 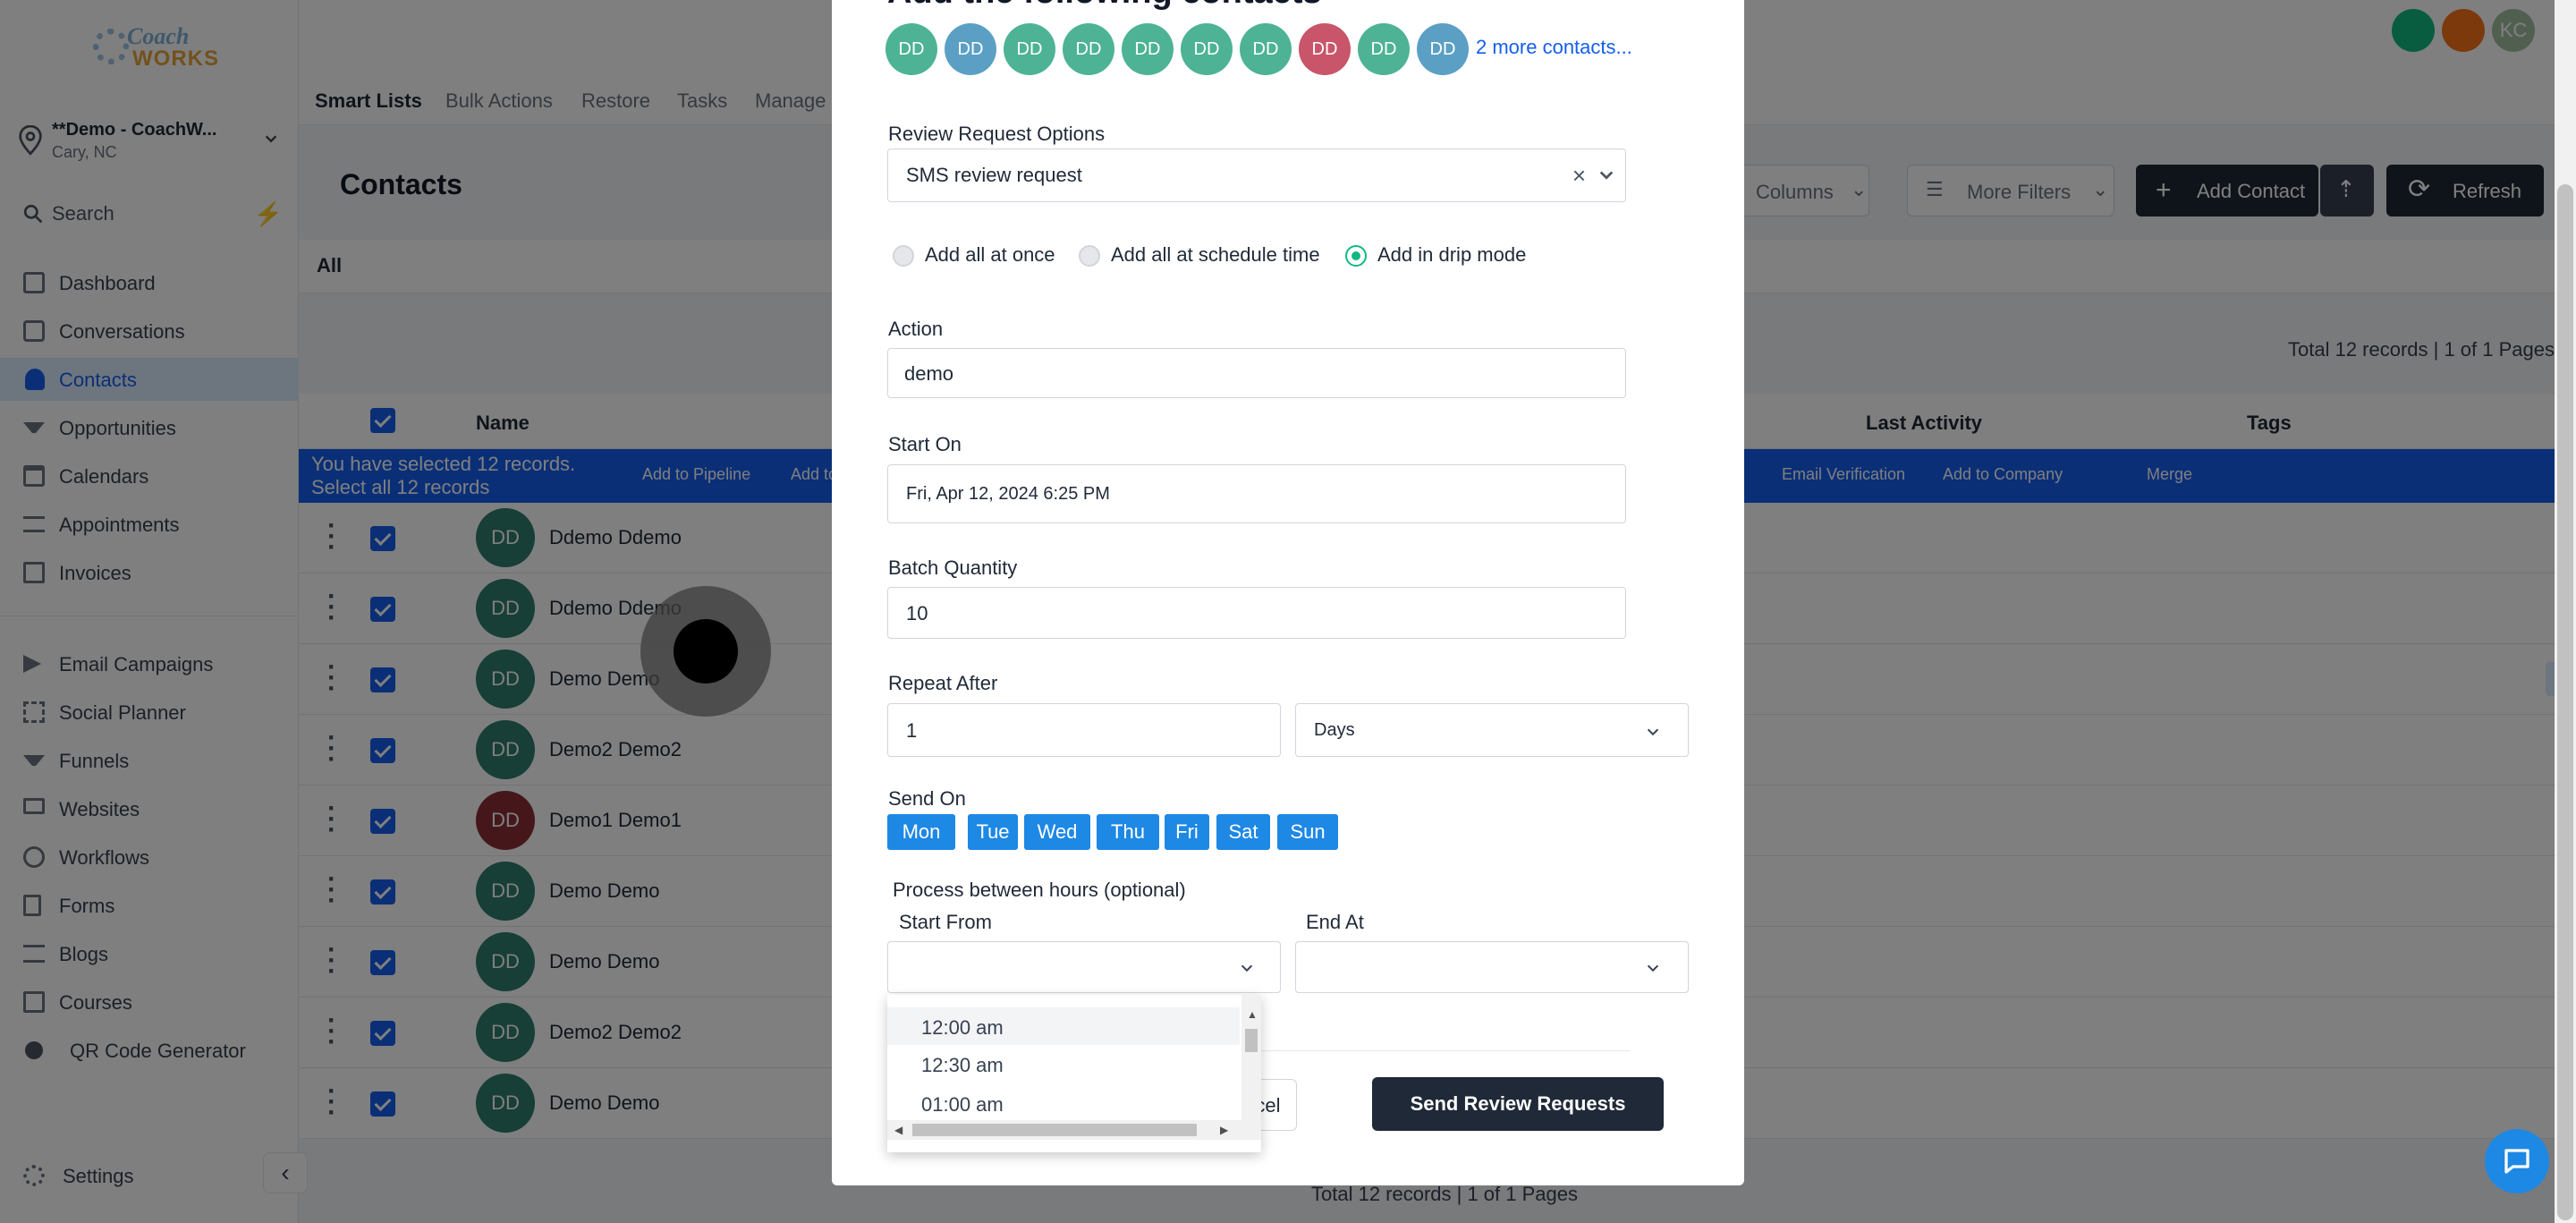 What do you see at coordinates (1104, 6) in the screenshot?
I see `modal-title: Add the following contacts` at bounding box center [1104, 6].